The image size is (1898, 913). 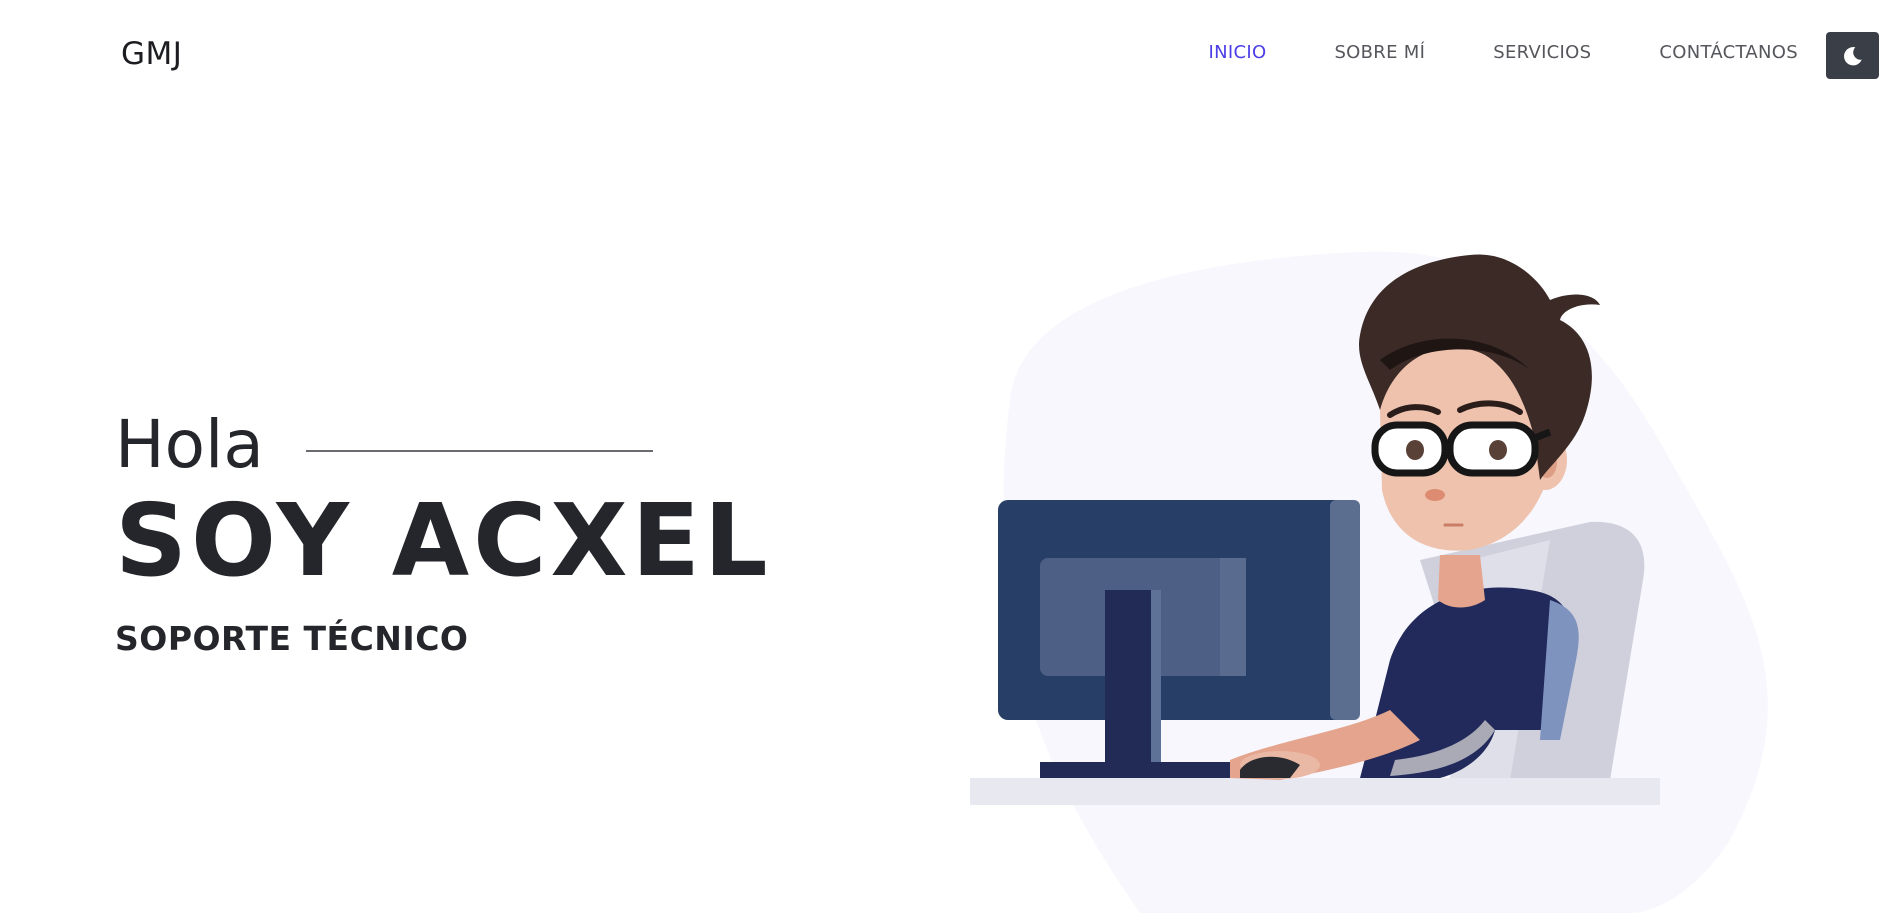 I want to click on monitor-base, so click(x=1135, y=770).